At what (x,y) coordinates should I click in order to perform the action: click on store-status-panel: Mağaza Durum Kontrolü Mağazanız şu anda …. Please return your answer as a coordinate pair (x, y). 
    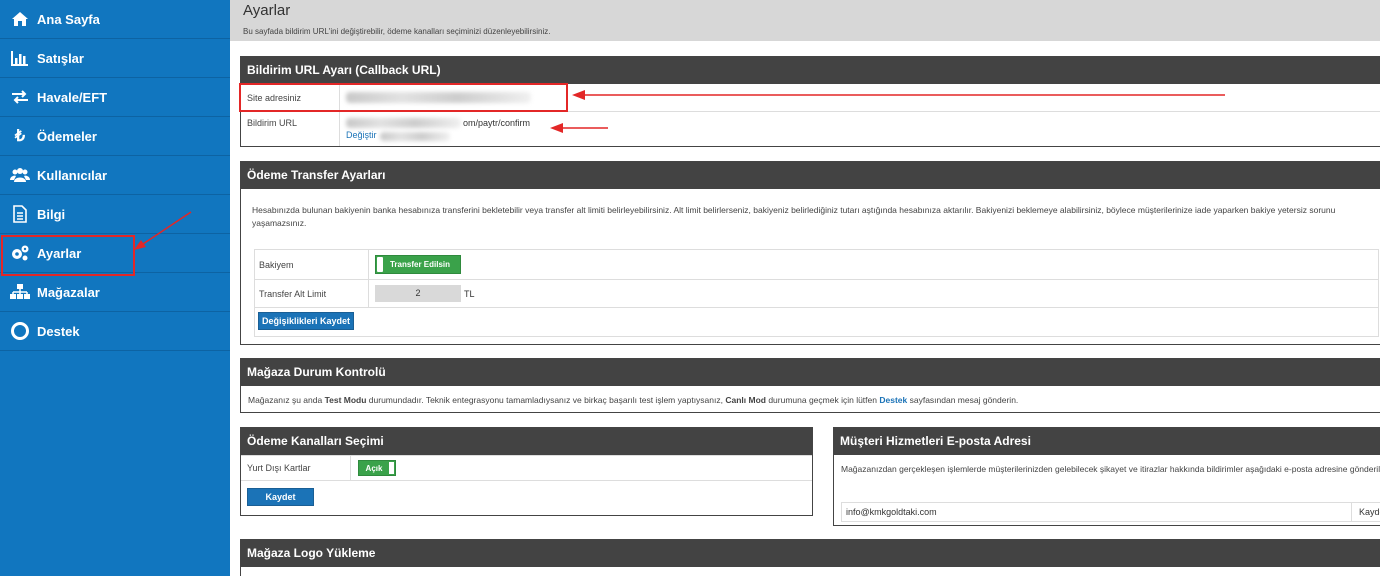
    Looking at the image, I should click on (810, 385).